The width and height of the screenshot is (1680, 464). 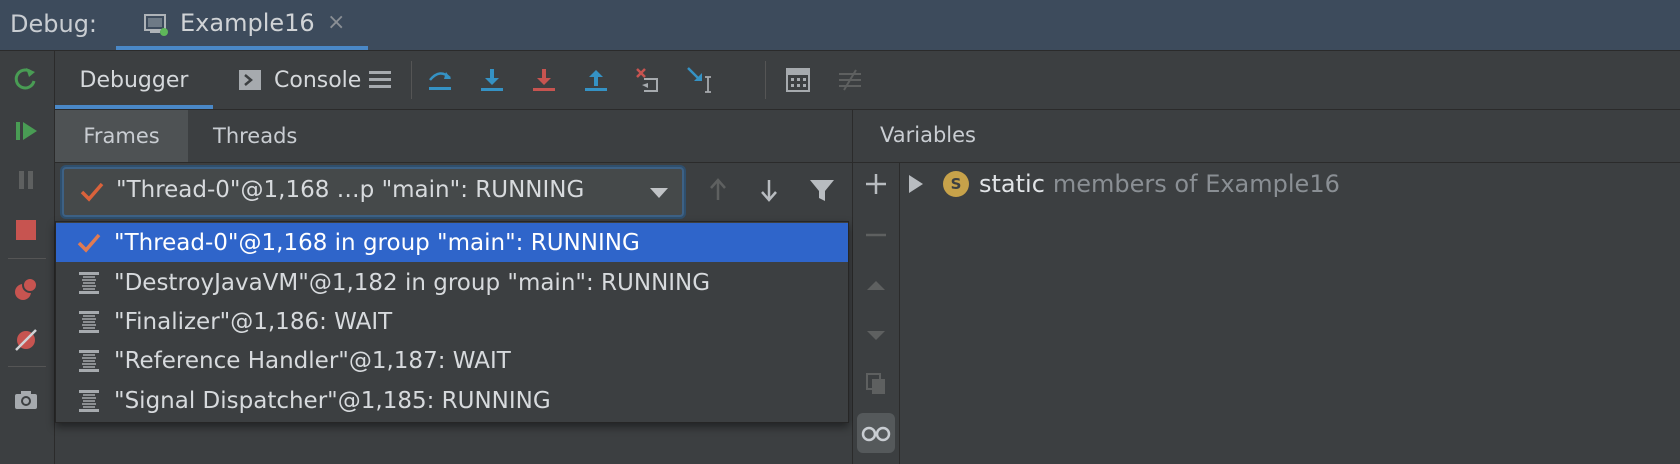 I want to click on chevron-down-icon, so click(x=659, y=193).